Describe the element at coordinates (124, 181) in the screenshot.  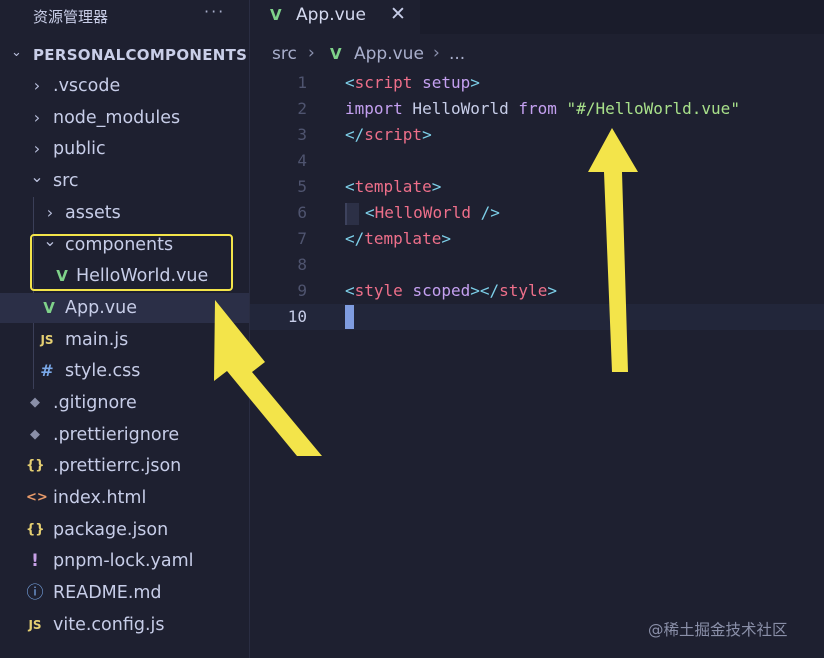
I see `tree-item-src: ⌄ src` at that location.